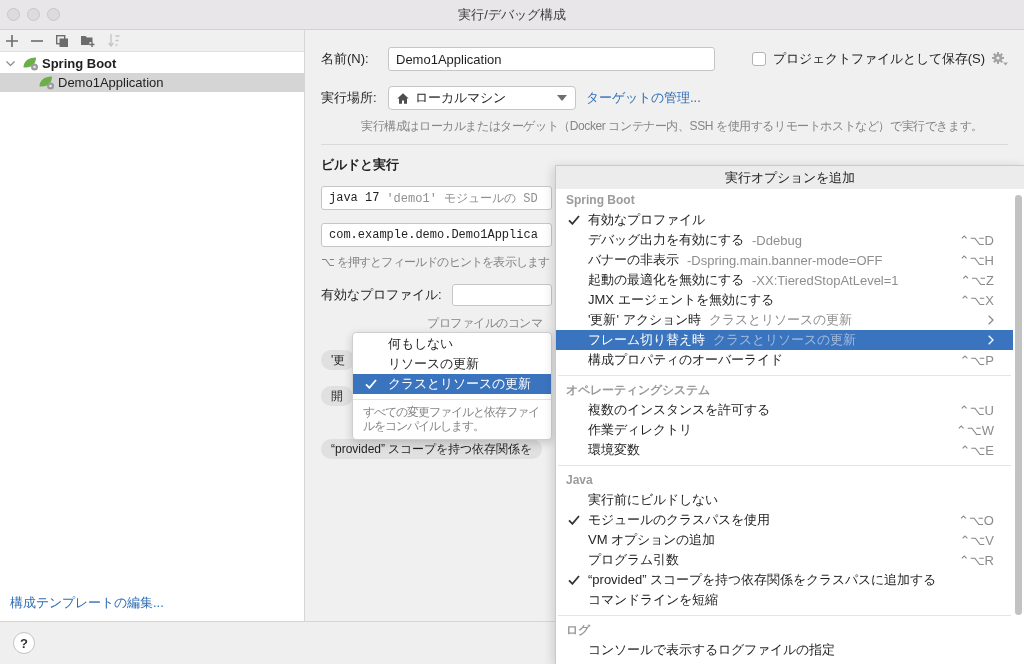 The width and height of the screenshot is (1024, 664). I want to click on menu-item: VM オプションの追加 ⌃⌥V, so click(784, 540).